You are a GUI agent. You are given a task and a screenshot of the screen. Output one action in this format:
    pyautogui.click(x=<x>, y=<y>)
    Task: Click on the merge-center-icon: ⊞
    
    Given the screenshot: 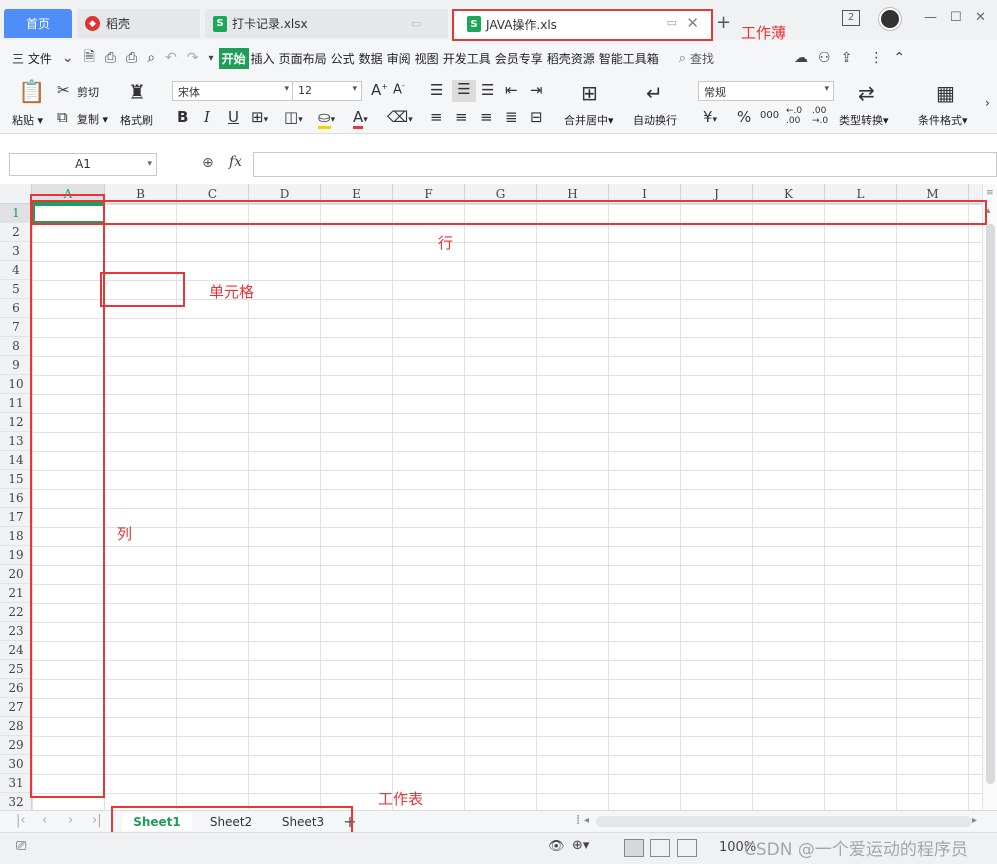 What is the action you would take?
    pyautogui.click(x=589, y=93)
    